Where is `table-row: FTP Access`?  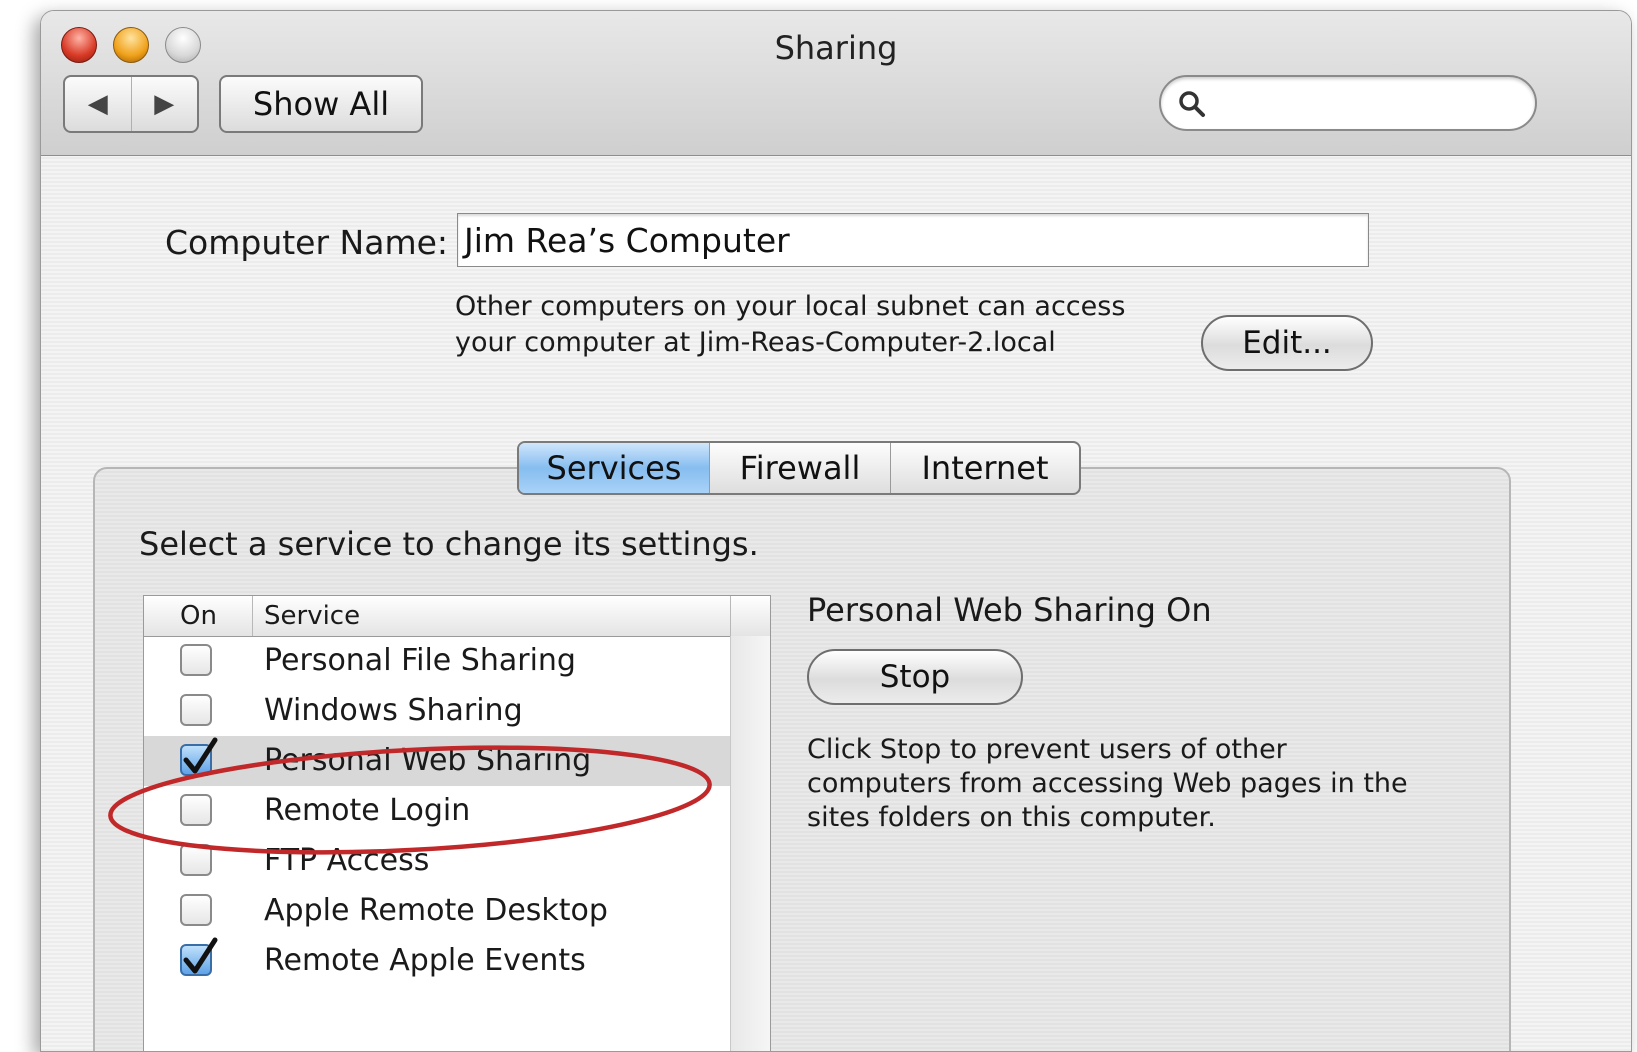
table-row: FTP Access is located at coordinates (437, 861).